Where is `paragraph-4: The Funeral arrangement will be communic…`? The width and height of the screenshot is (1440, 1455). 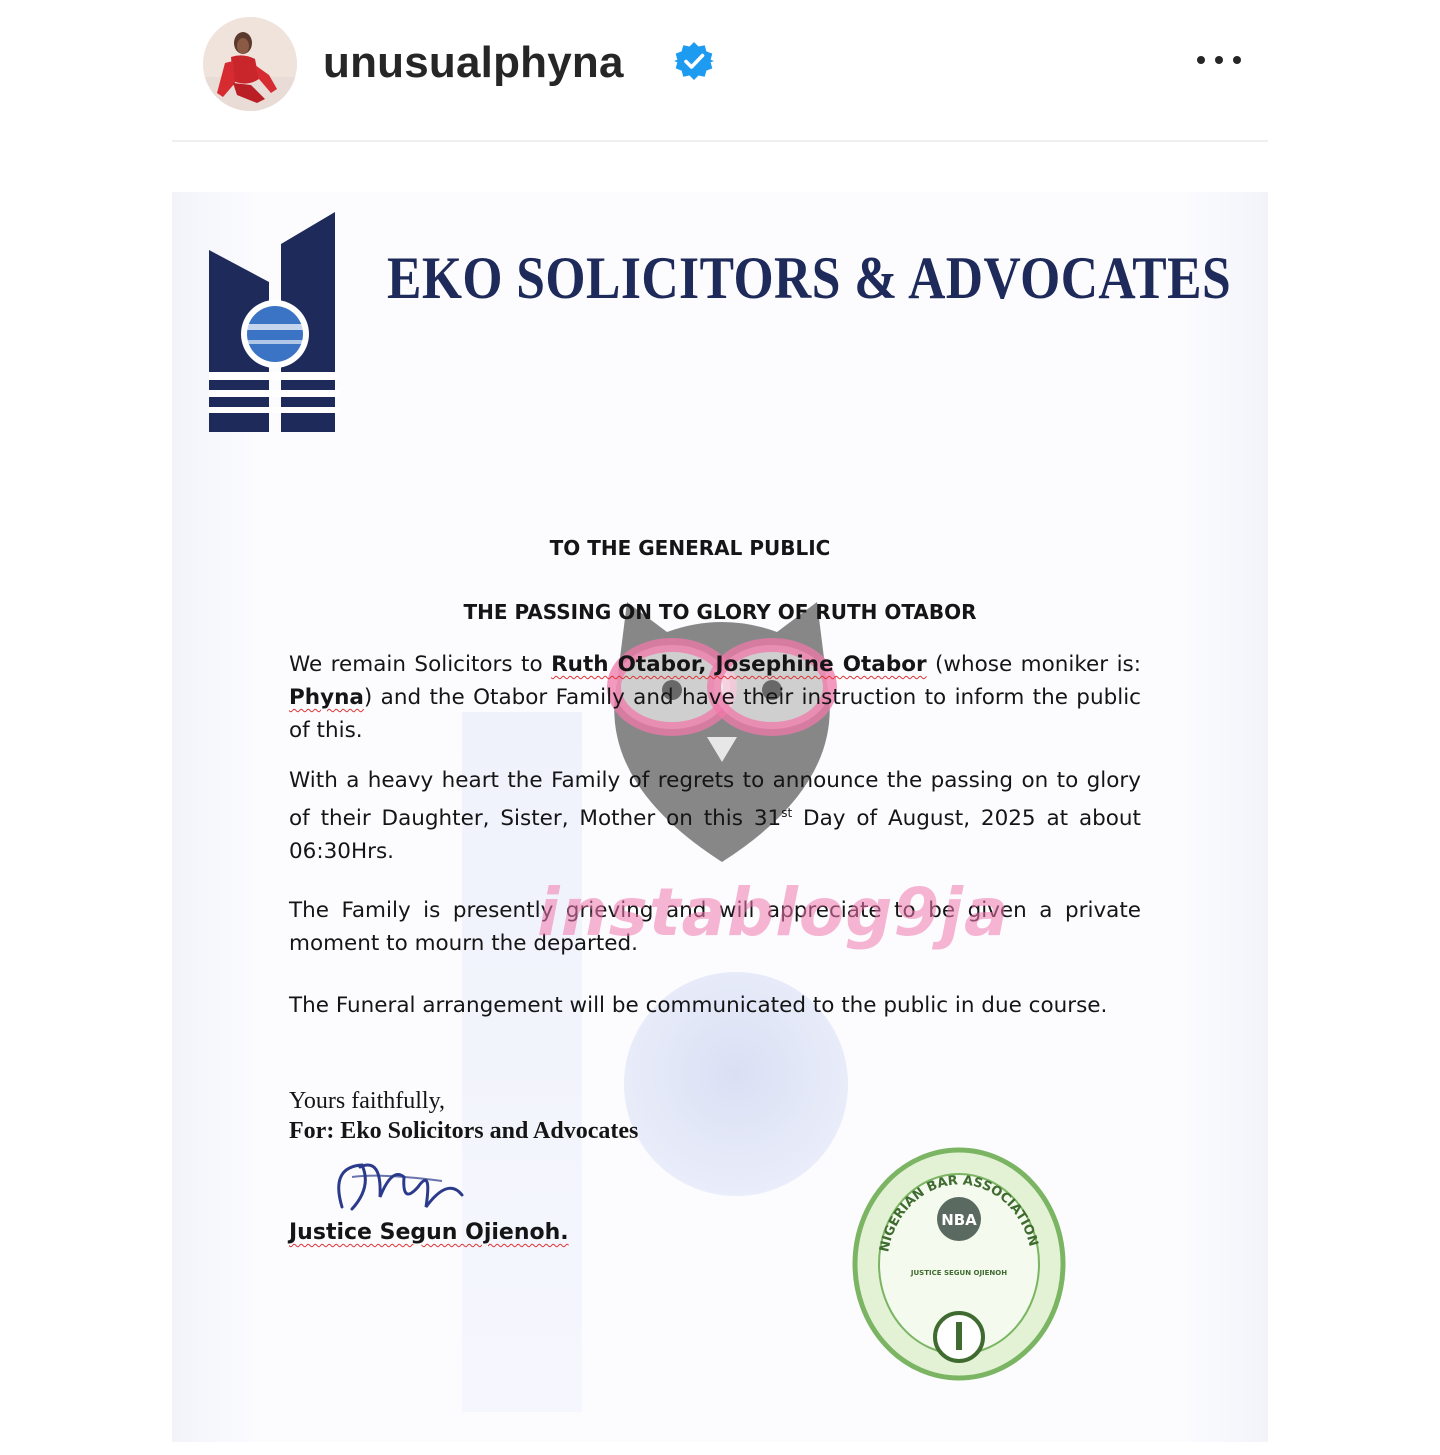
paragraph-4: The Funeral arrangement will be communic… is located at coordinates (698, 1005).